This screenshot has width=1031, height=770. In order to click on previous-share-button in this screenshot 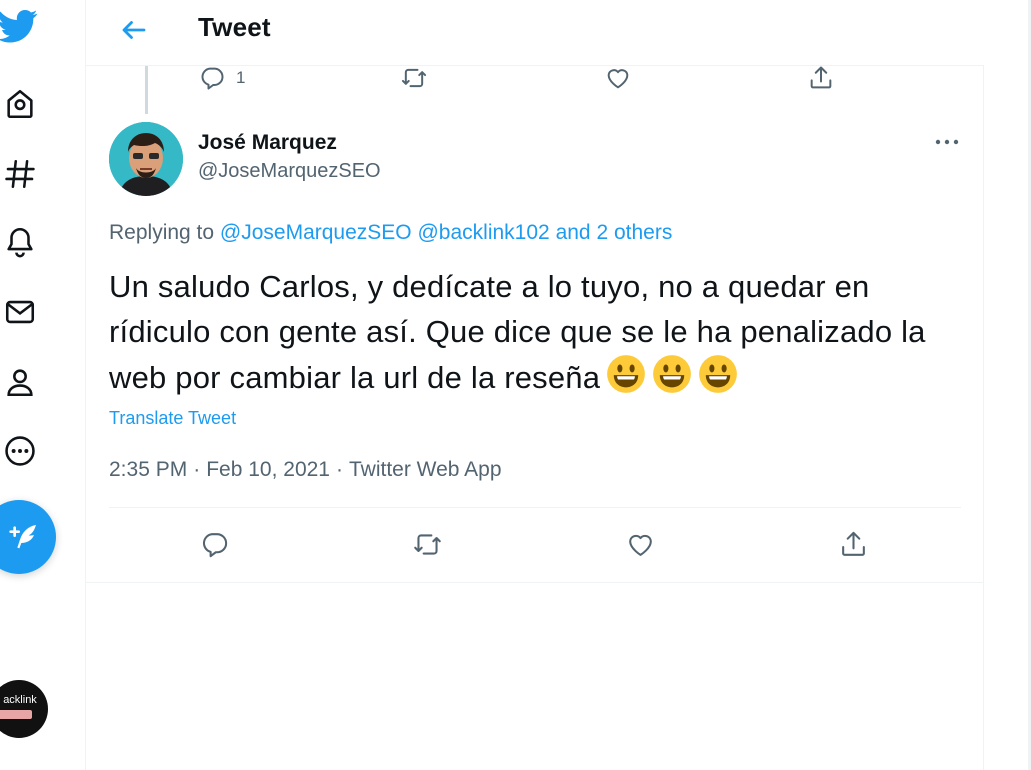, I will do `click(821, 78)`.